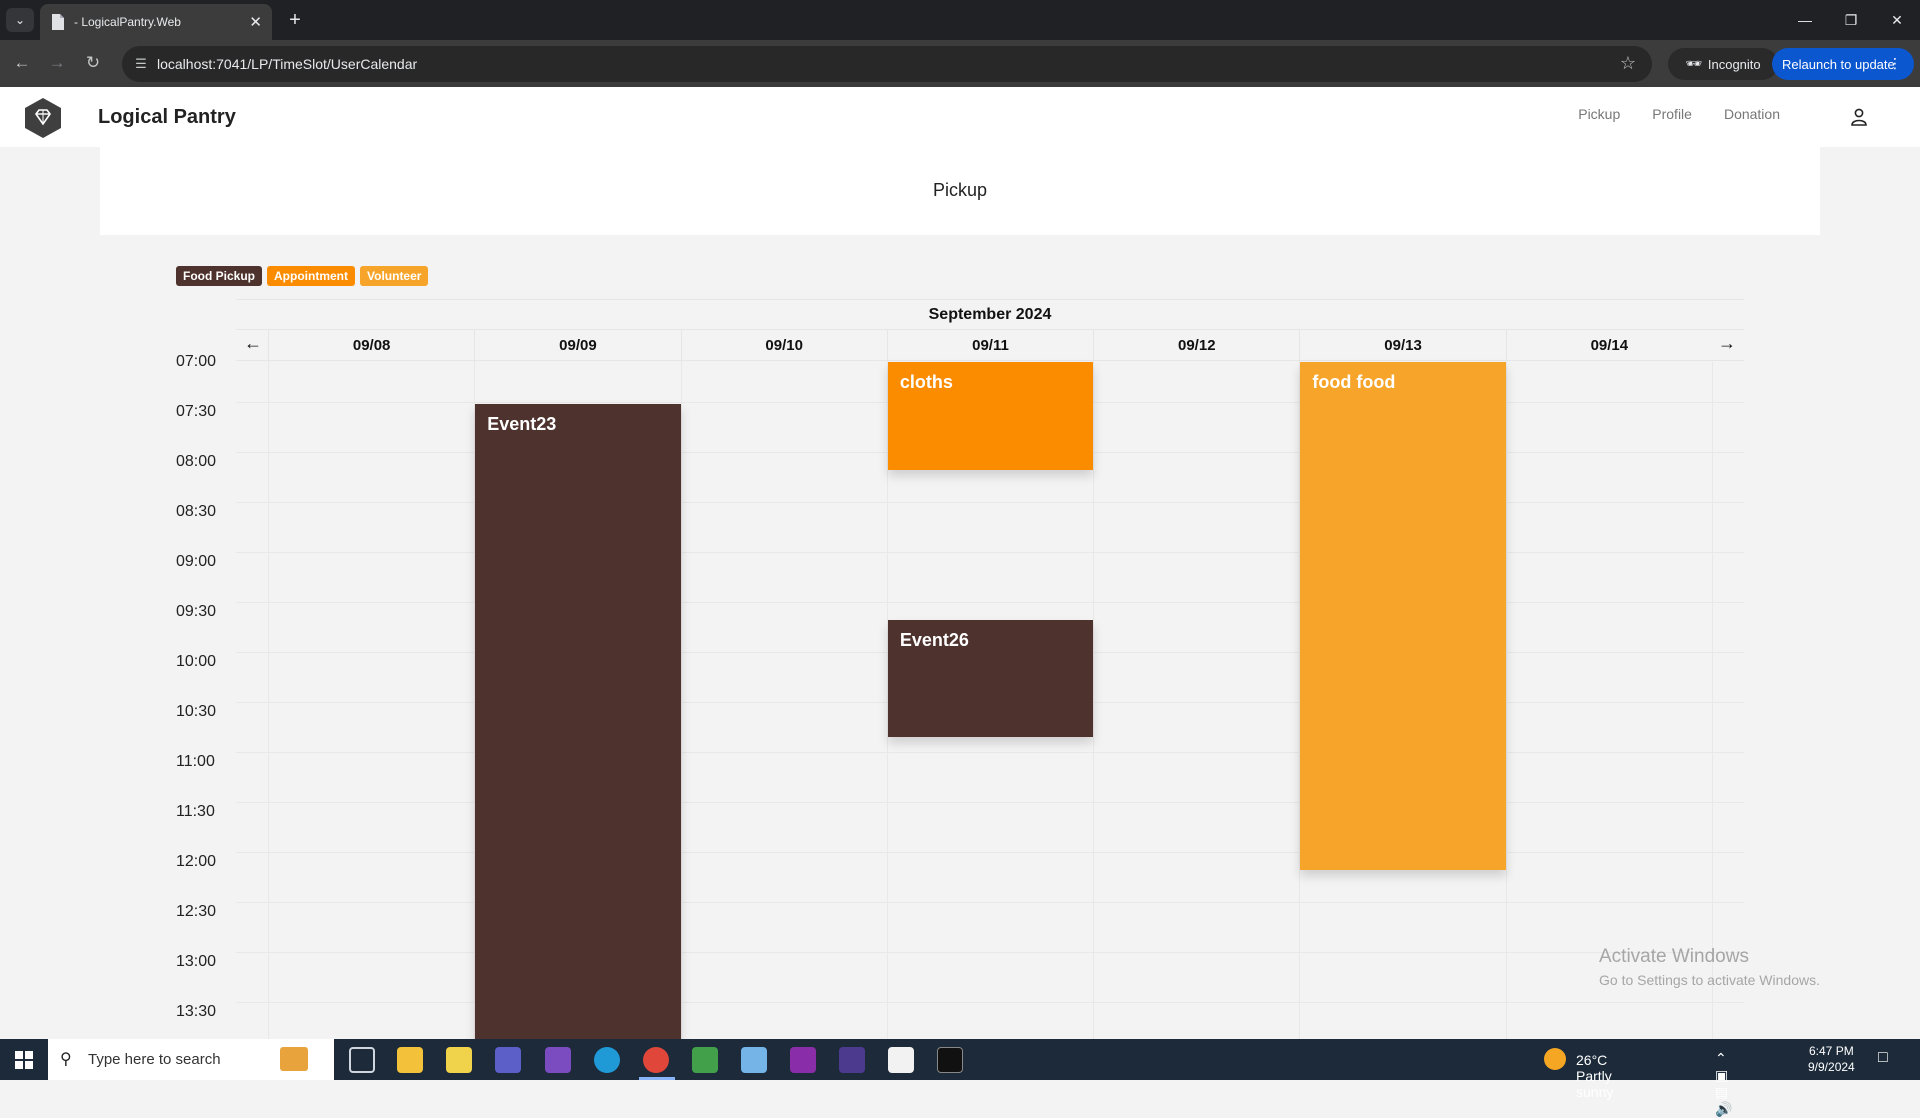 The width and height of the screenshot is (1920, 1118). Describe the element at coordinates (705, 1060) in the screenshot. I see `notepad-plus-icon` at that location.